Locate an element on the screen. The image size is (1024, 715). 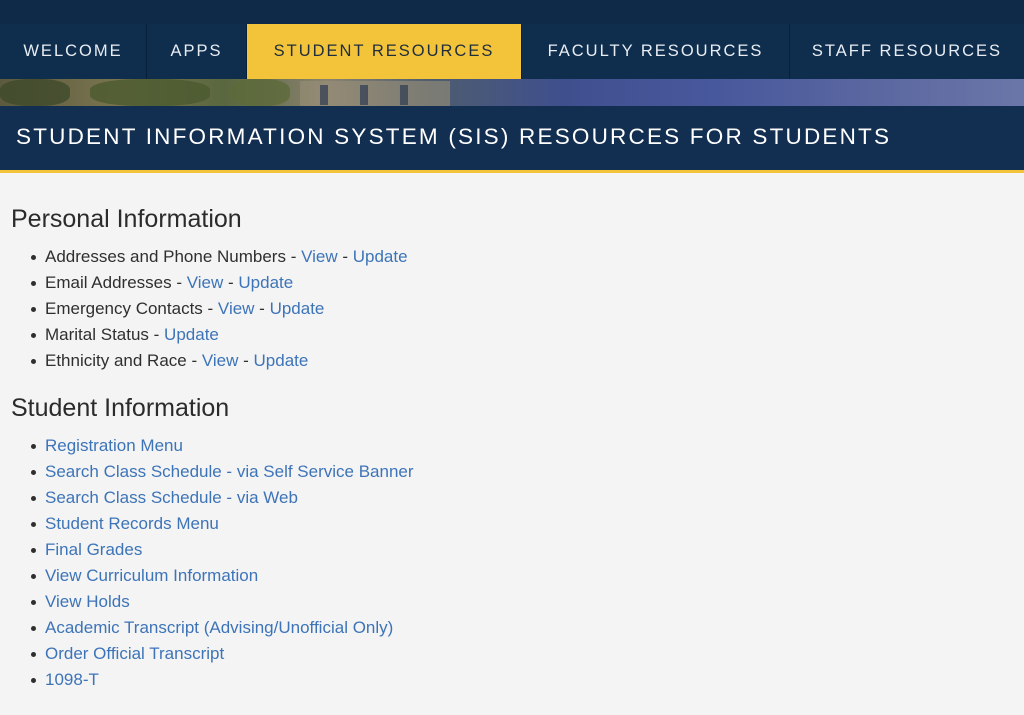
item-label: Email Addresses is located at coordinates (108, 282).